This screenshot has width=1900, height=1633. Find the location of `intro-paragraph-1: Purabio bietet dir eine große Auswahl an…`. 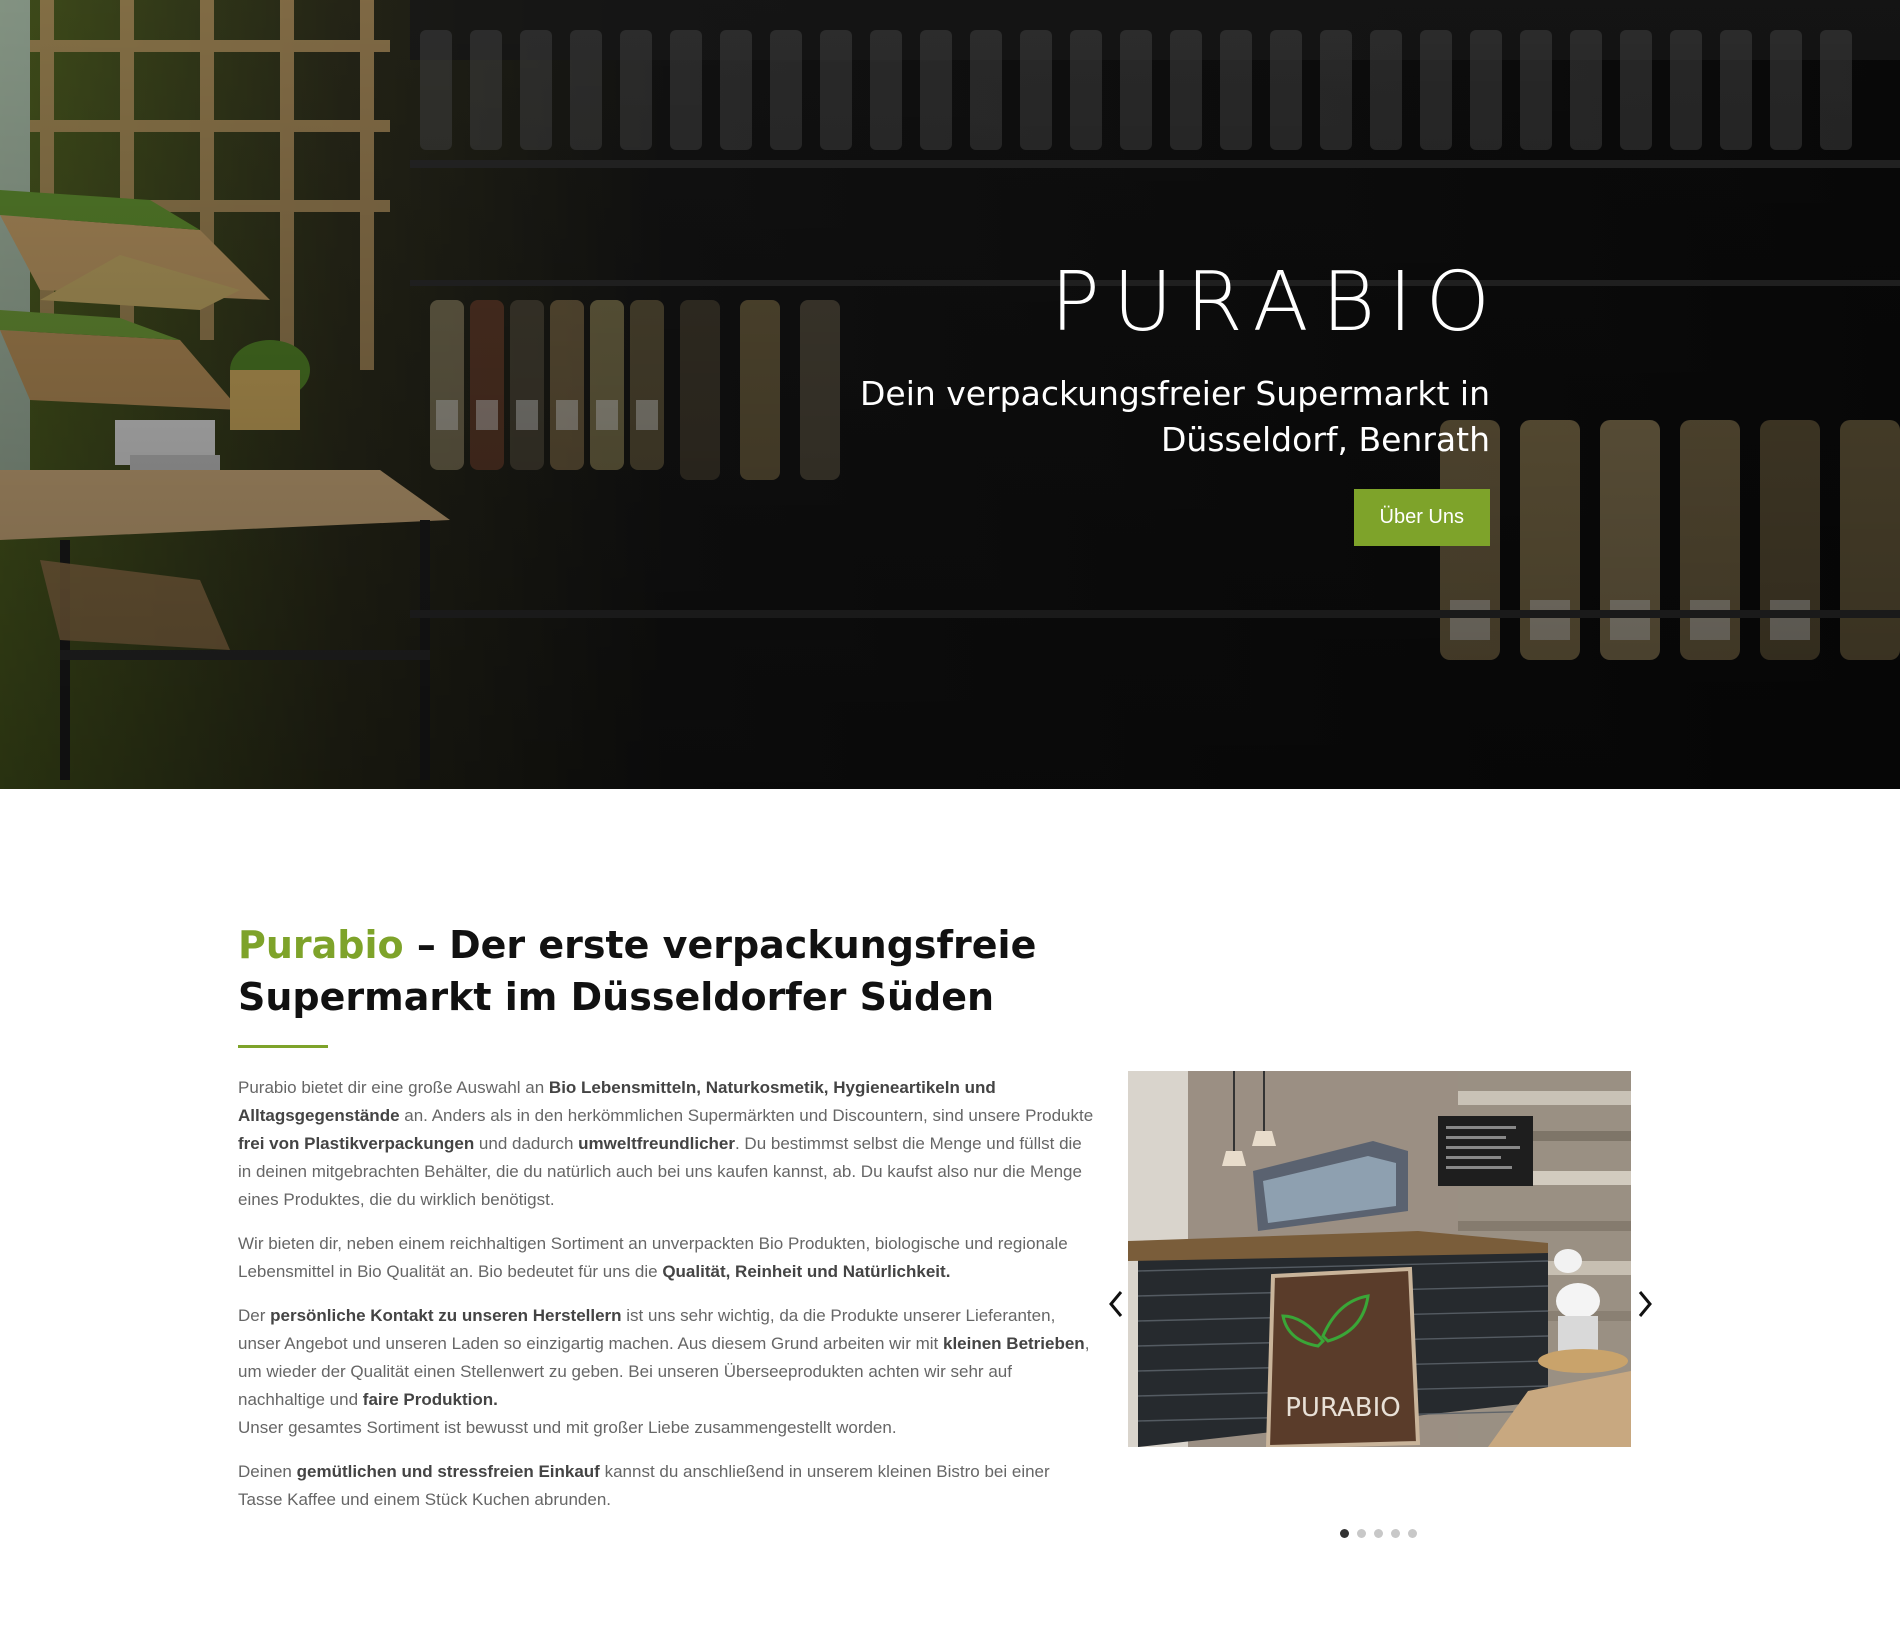

intro-paragraph-1: Purabio bietet dir eine große Auswahl an… is located at coordinates (668, 1144).